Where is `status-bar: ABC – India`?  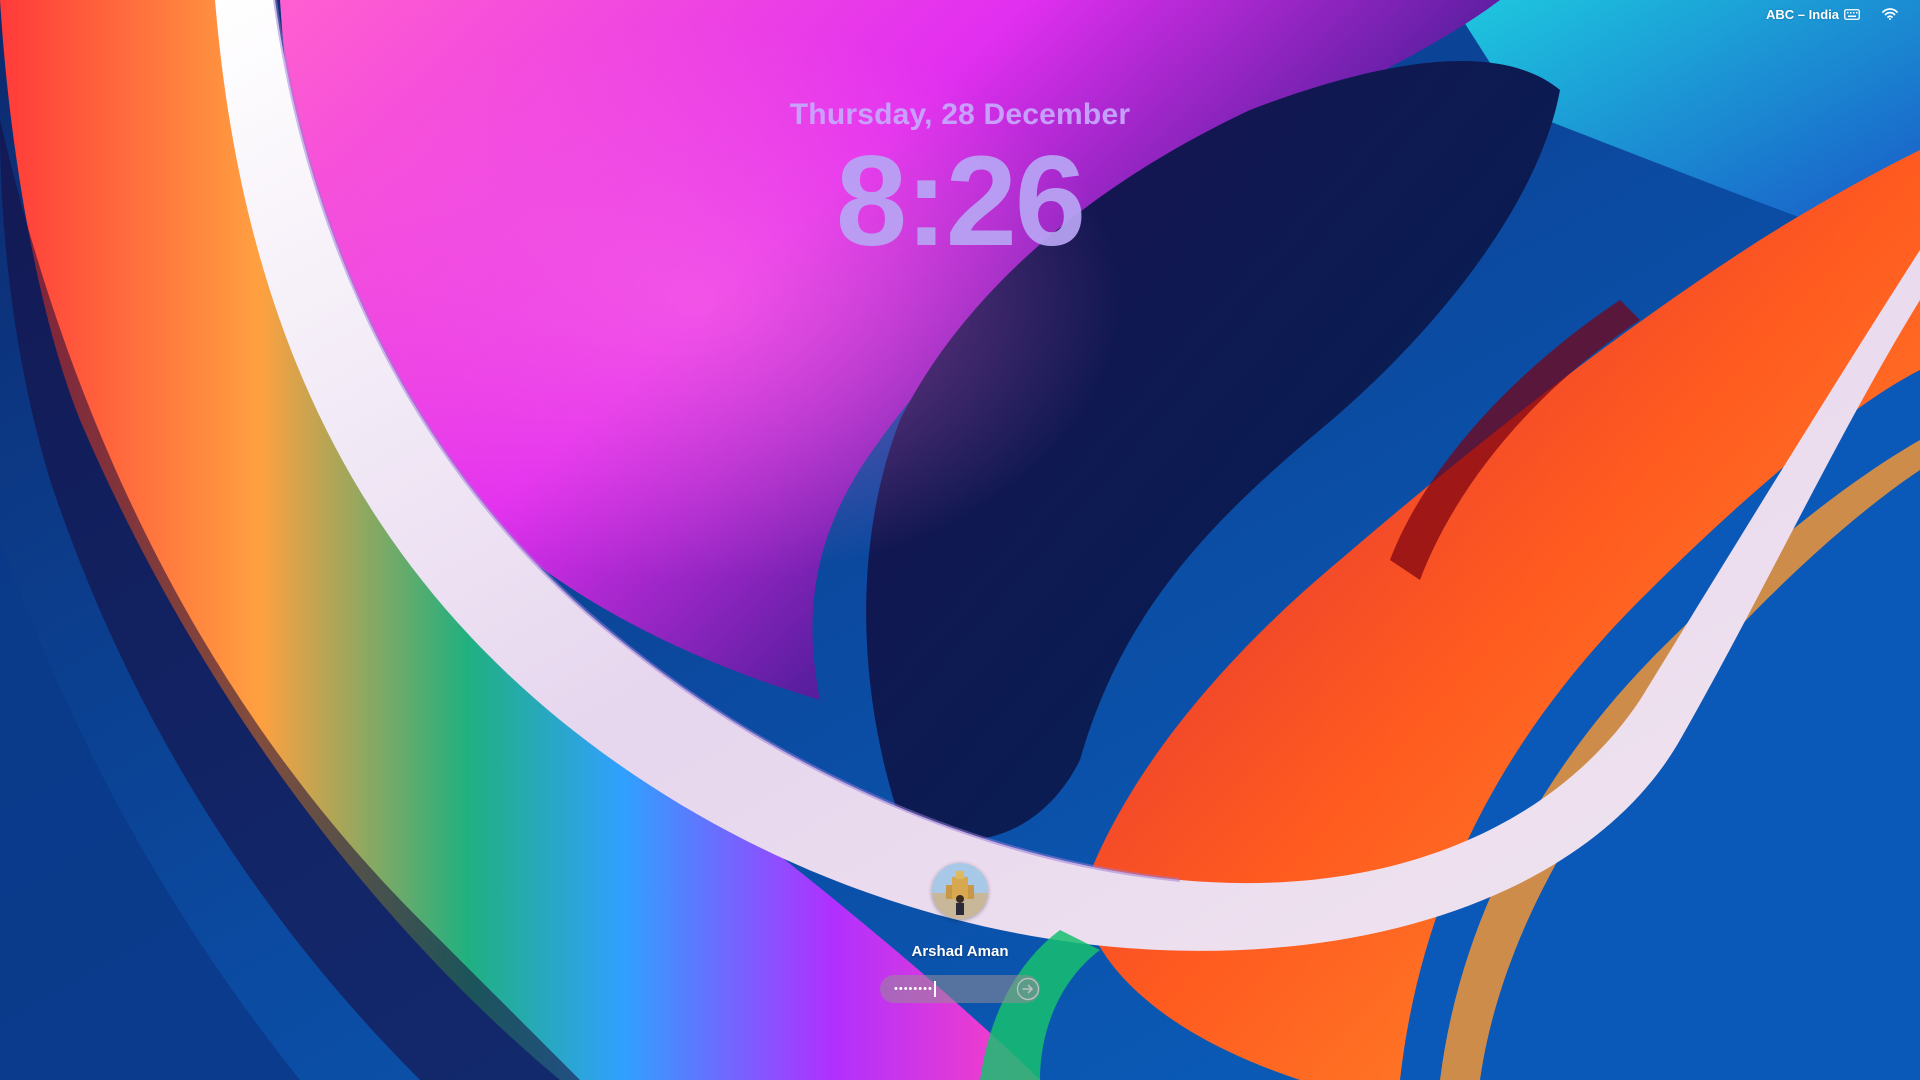
status-bar: ABC – India is located at coordinates (1843, 14).